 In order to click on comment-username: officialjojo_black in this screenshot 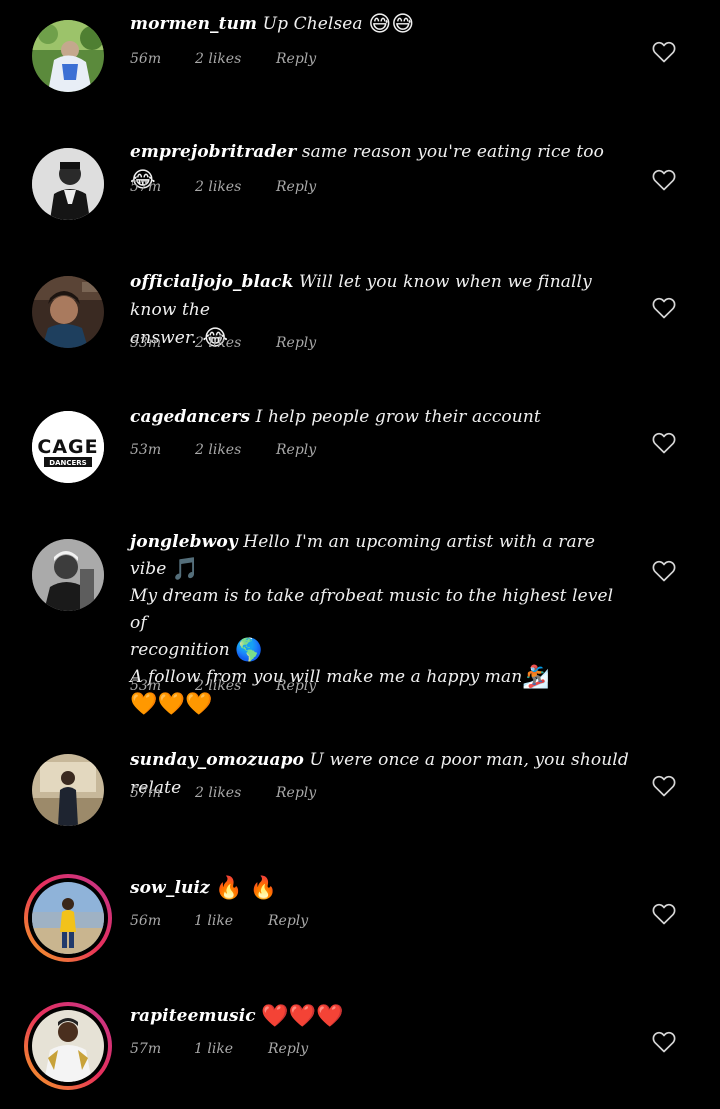, I will do `click(211, 282)`.